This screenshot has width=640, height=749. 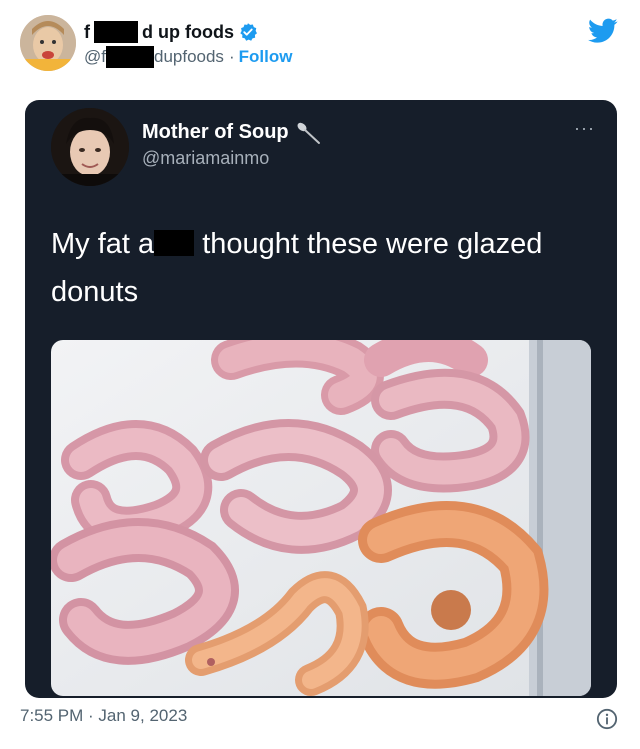 What do you see at coordinates (584, 128) in the screenshot?
I see `more-icon: ···` at bounding box center [584, 128].